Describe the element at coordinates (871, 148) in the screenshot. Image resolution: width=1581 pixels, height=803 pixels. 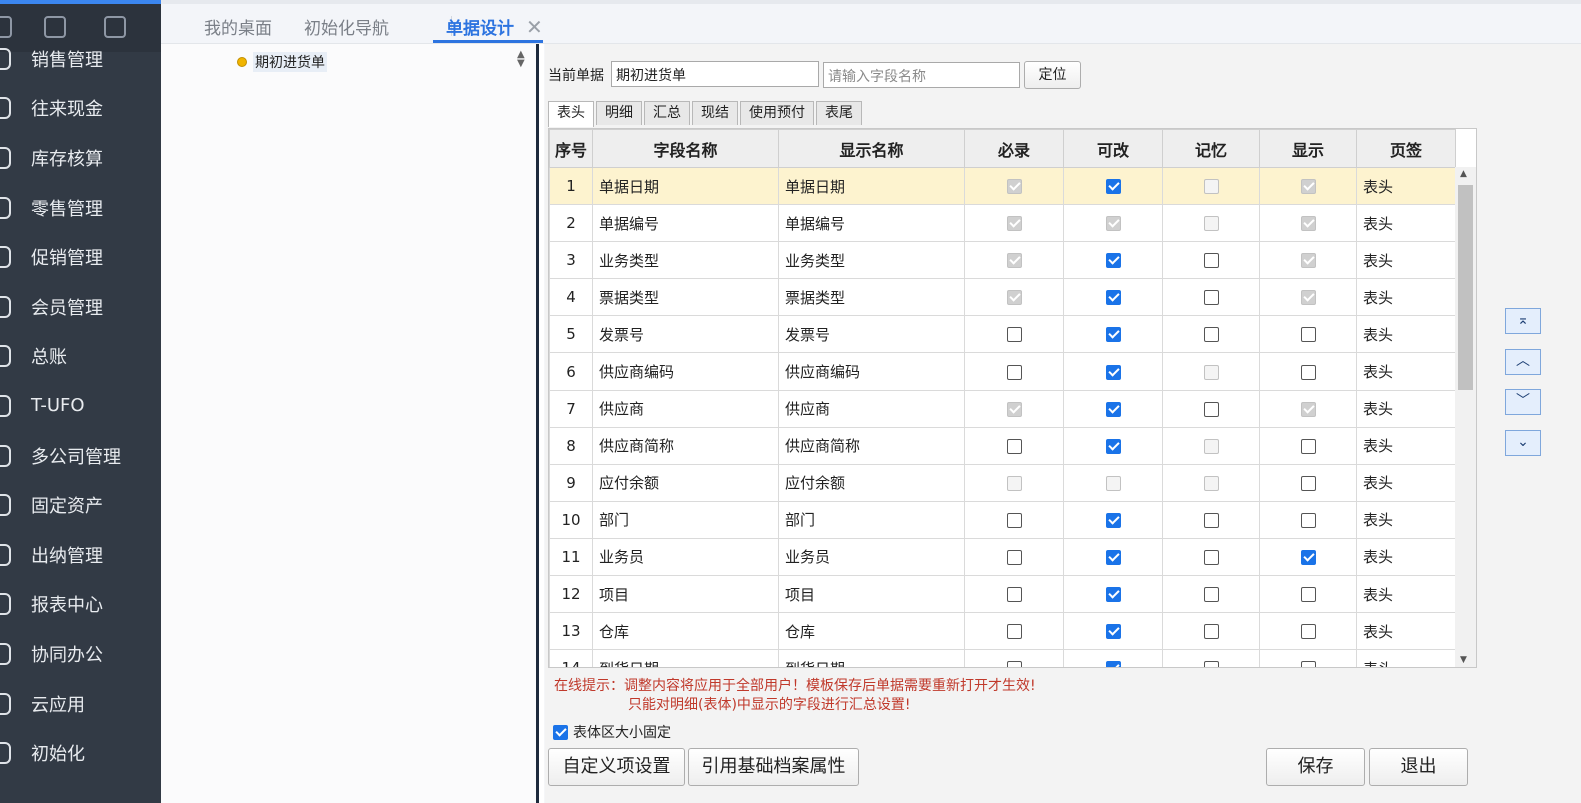
I see `column-header: 显示名称` at that location.